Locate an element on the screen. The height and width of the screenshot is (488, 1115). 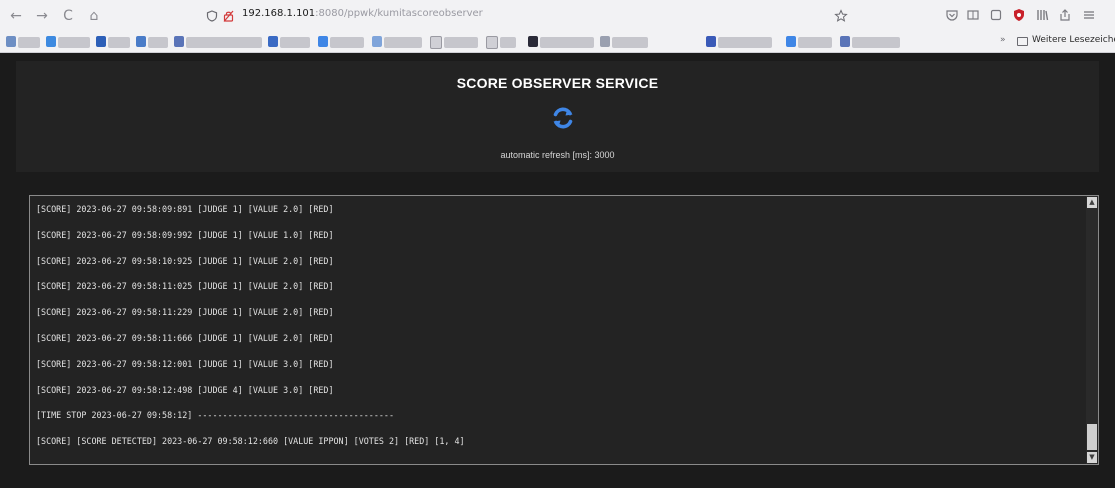
refresh-icon is located at coordinates (563, 118).